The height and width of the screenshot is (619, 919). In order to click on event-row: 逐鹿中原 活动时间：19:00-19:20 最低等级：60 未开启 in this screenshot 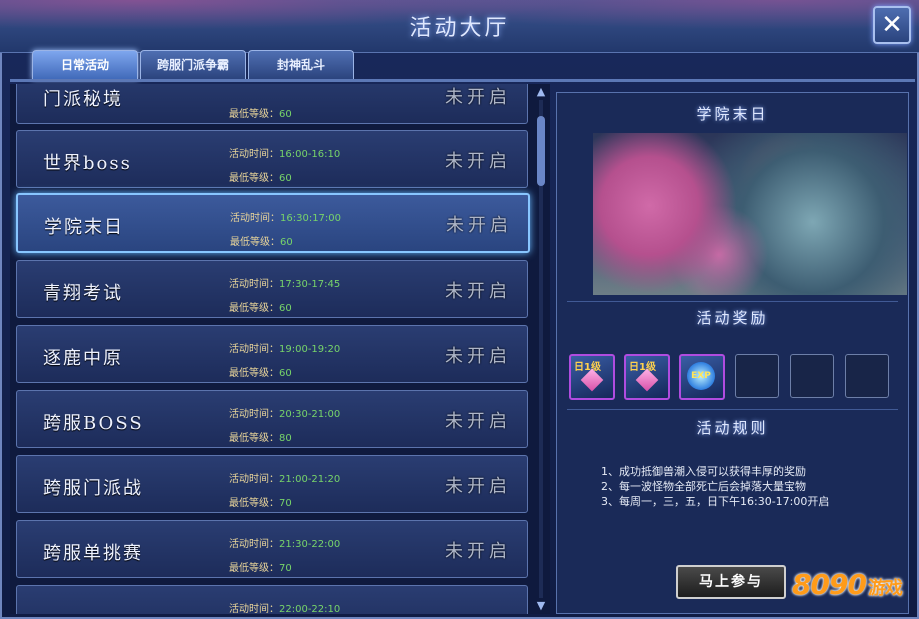, I will do `click(272, 354)`.